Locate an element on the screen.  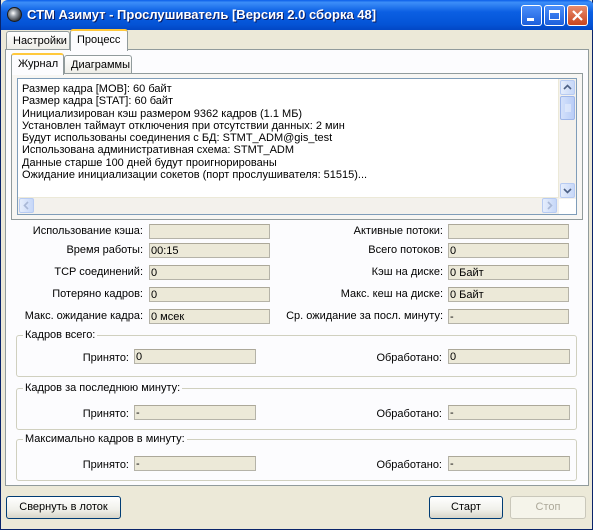
stop-button: Стоп is located at coordinates (548, 507).